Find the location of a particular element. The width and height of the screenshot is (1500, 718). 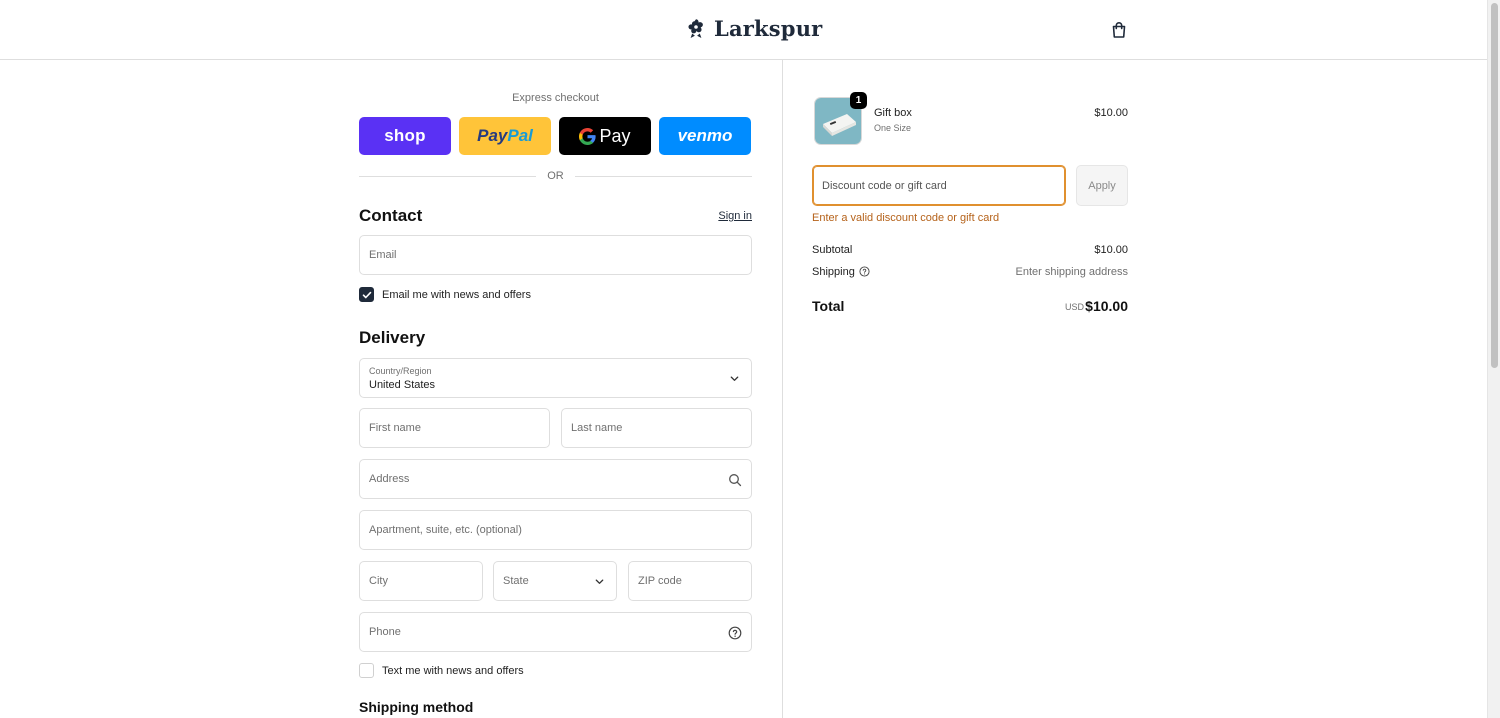

or-line-left is located at coordinates (448, 176).